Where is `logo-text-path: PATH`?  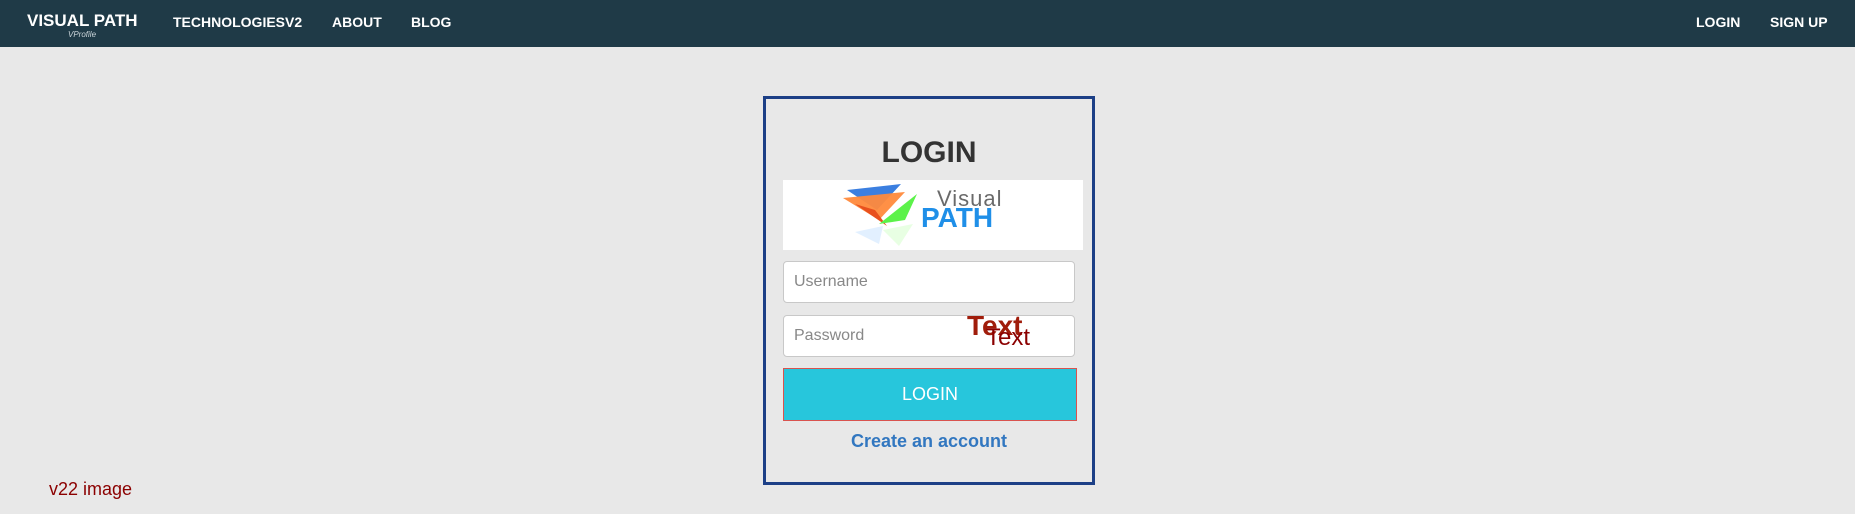
logo-text-path: PATH is located at coordinates (957, 217).